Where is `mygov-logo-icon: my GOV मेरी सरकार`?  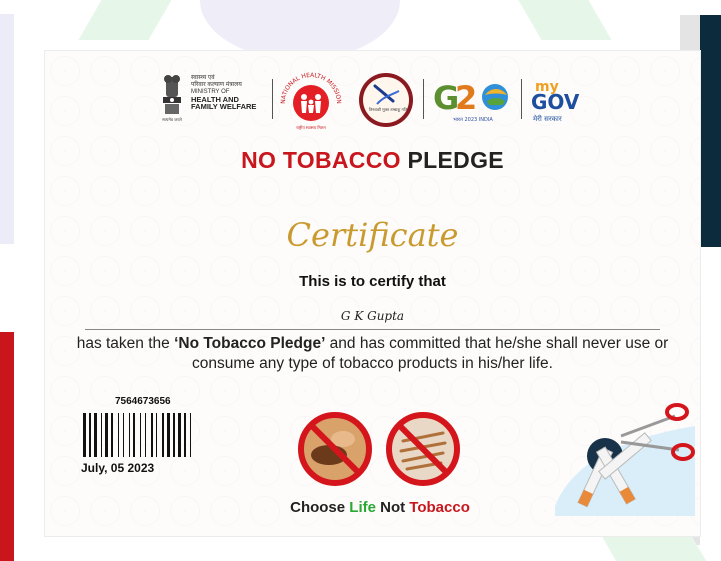 mygov-logo-icon: my GOV मेरी सरकार is located at coordinates (555, 101).